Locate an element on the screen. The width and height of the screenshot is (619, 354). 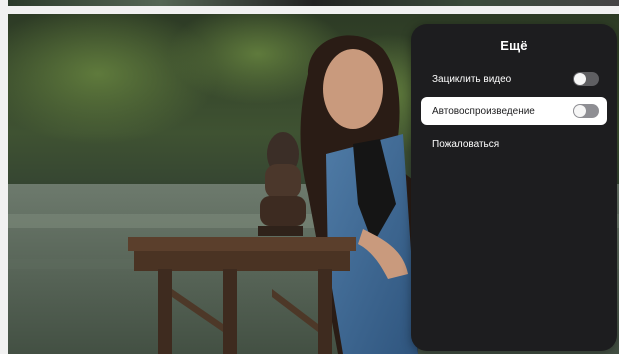
loop-video-label: Зациклить видео is located at coordinates (472, 79).